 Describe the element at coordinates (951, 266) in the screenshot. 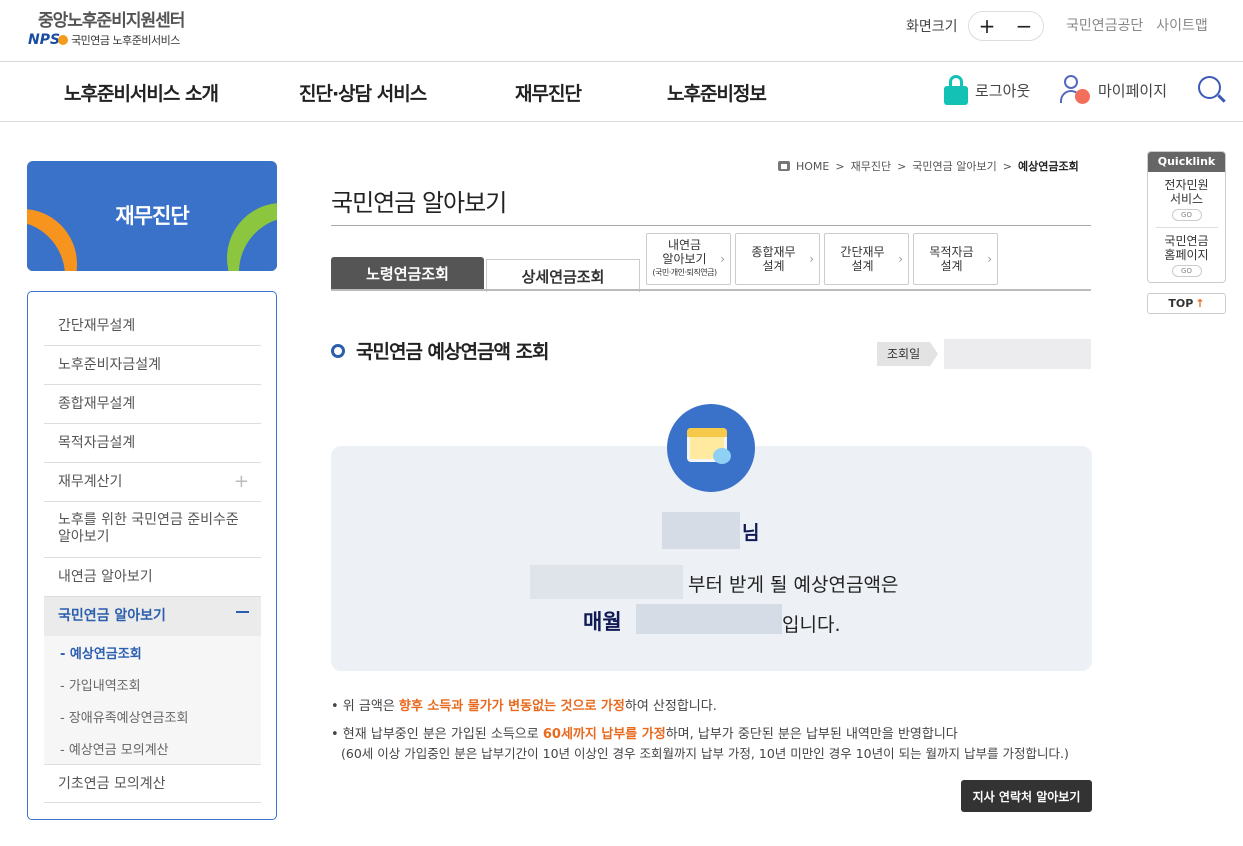

I see `purpose-fund-line2: 설계` at that location.